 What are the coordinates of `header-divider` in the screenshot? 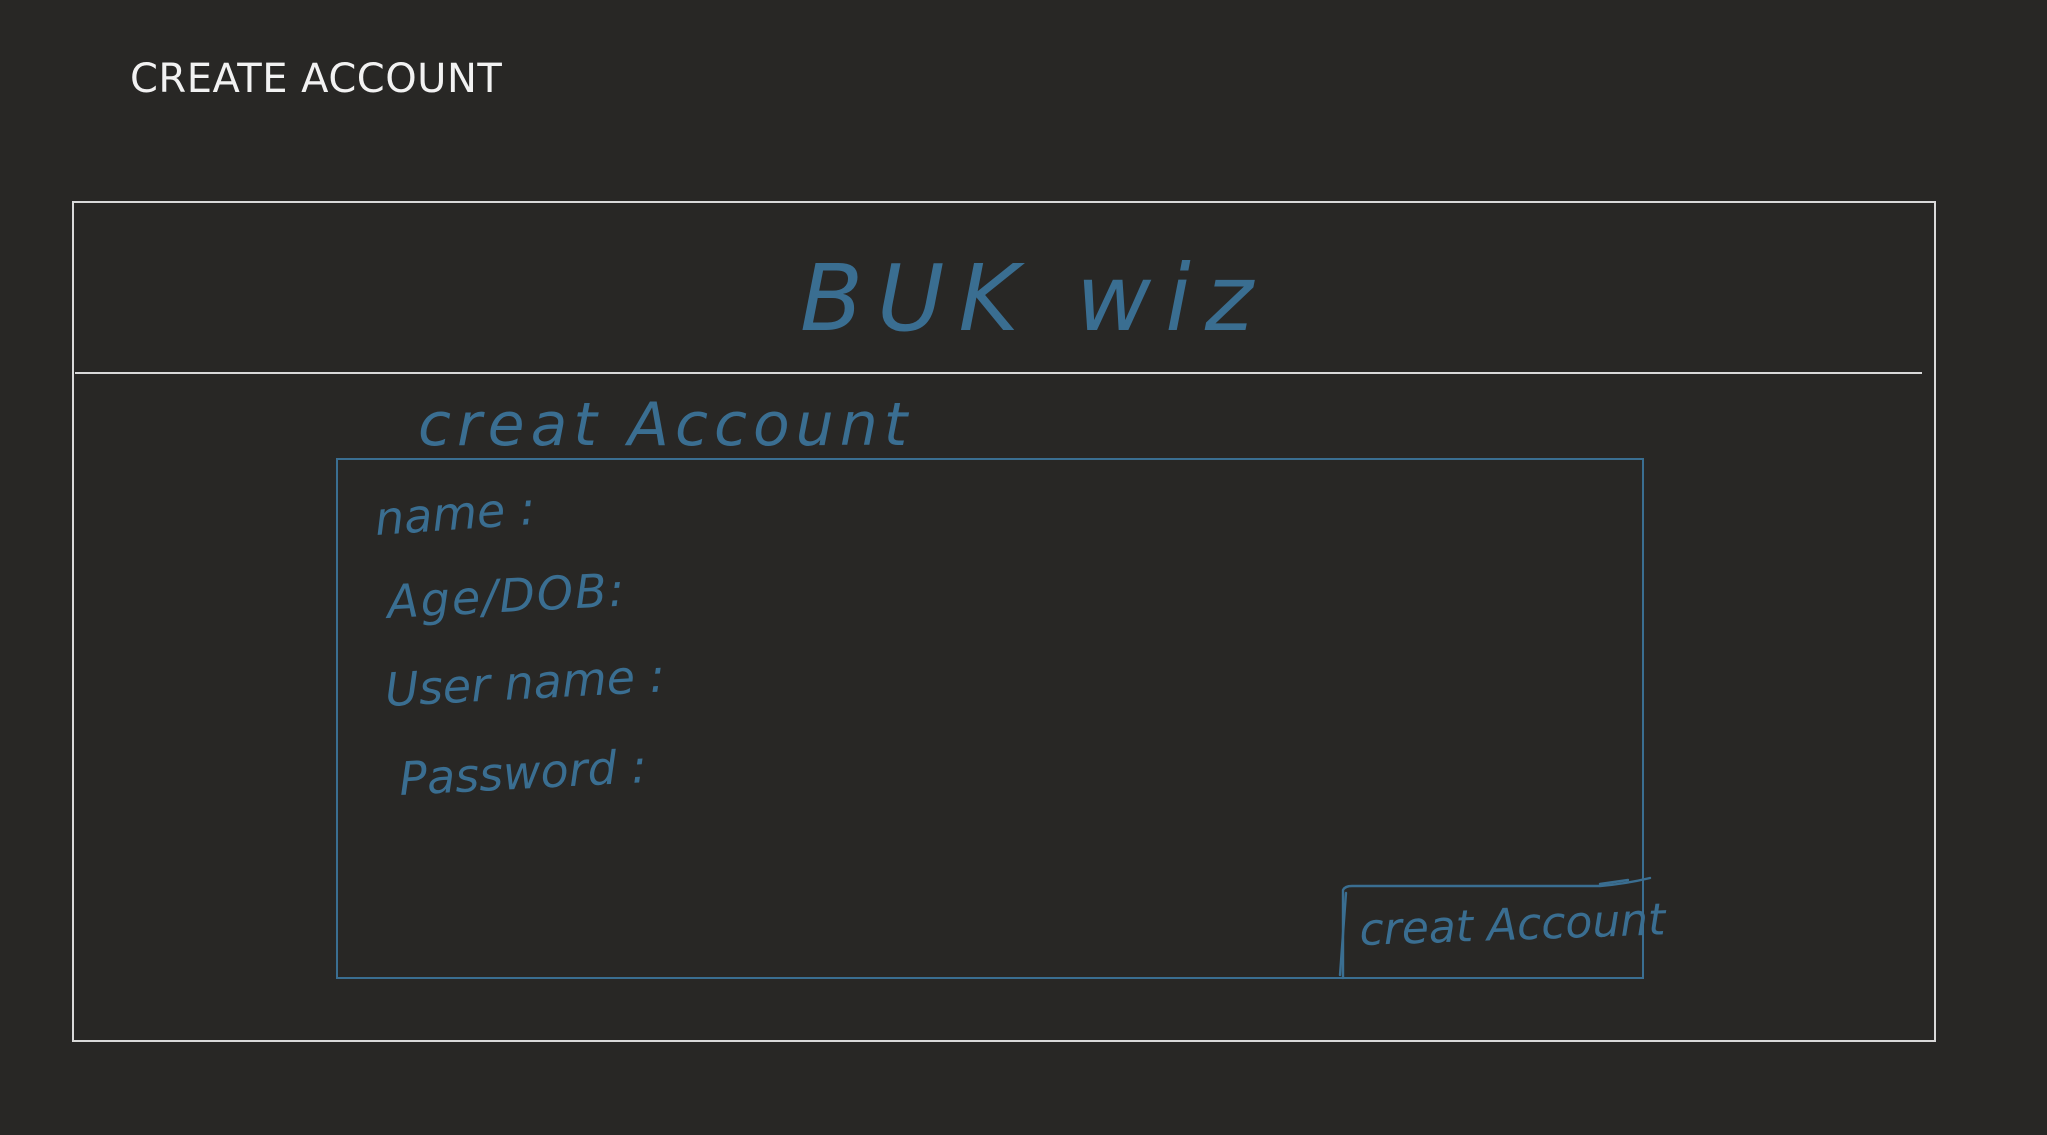 It's located at (998, 373).